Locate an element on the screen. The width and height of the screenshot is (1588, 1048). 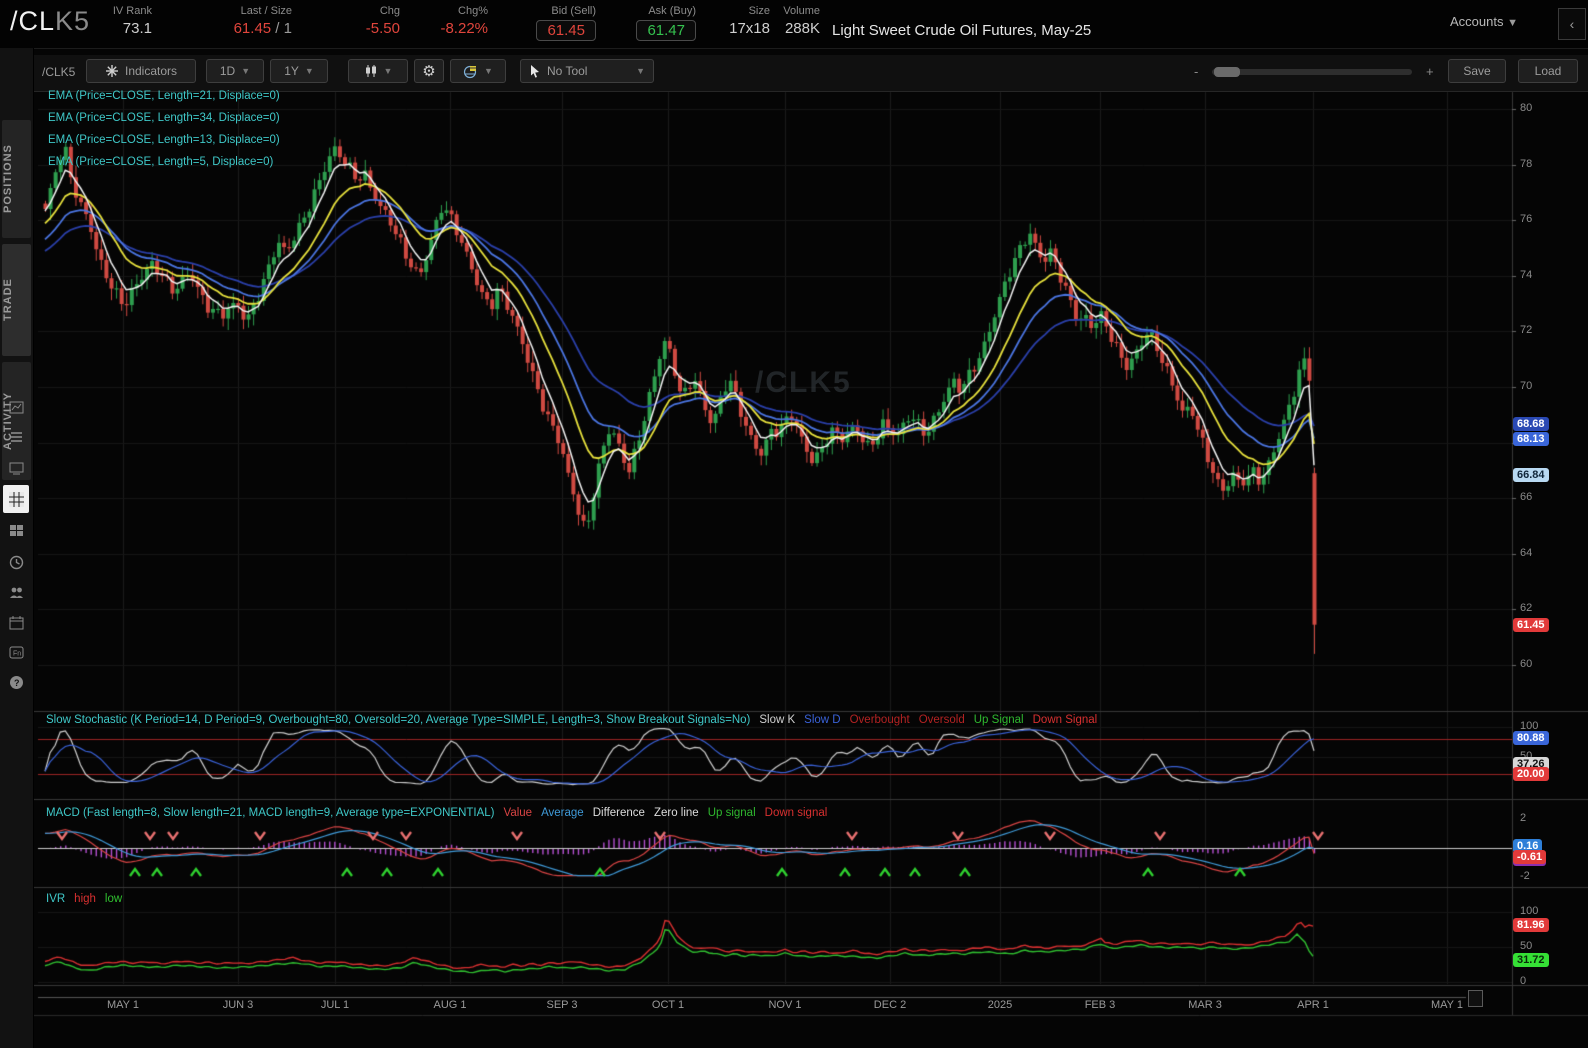
x-axis-label: NOV 1 is located at coordinates (785, 1005).